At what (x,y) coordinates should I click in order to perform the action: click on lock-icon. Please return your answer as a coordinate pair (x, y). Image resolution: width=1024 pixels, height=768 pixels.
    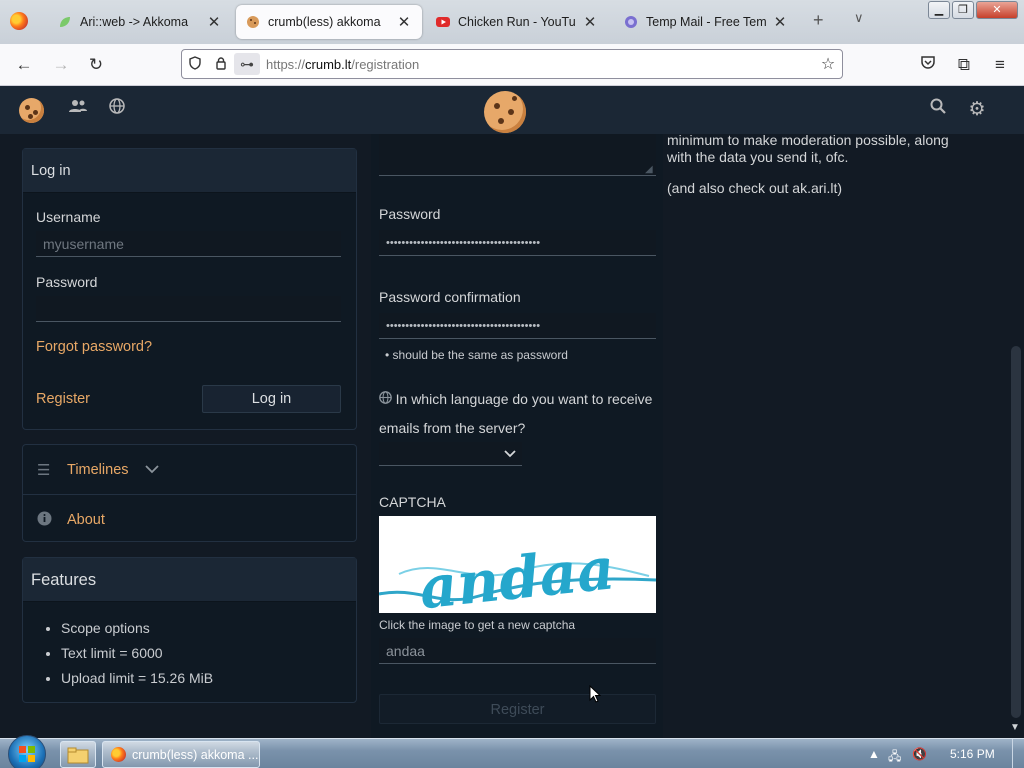
    Looking at the image, I should click on (221, 64).